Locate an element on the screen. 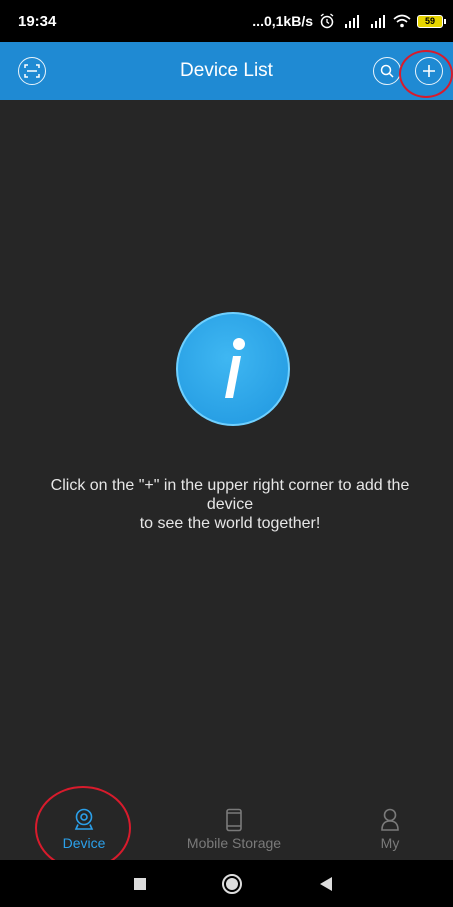 Image resolution: width=453 pixels, height=907 pixels. status-time: 19:34 is located at coordinates (37, 21).